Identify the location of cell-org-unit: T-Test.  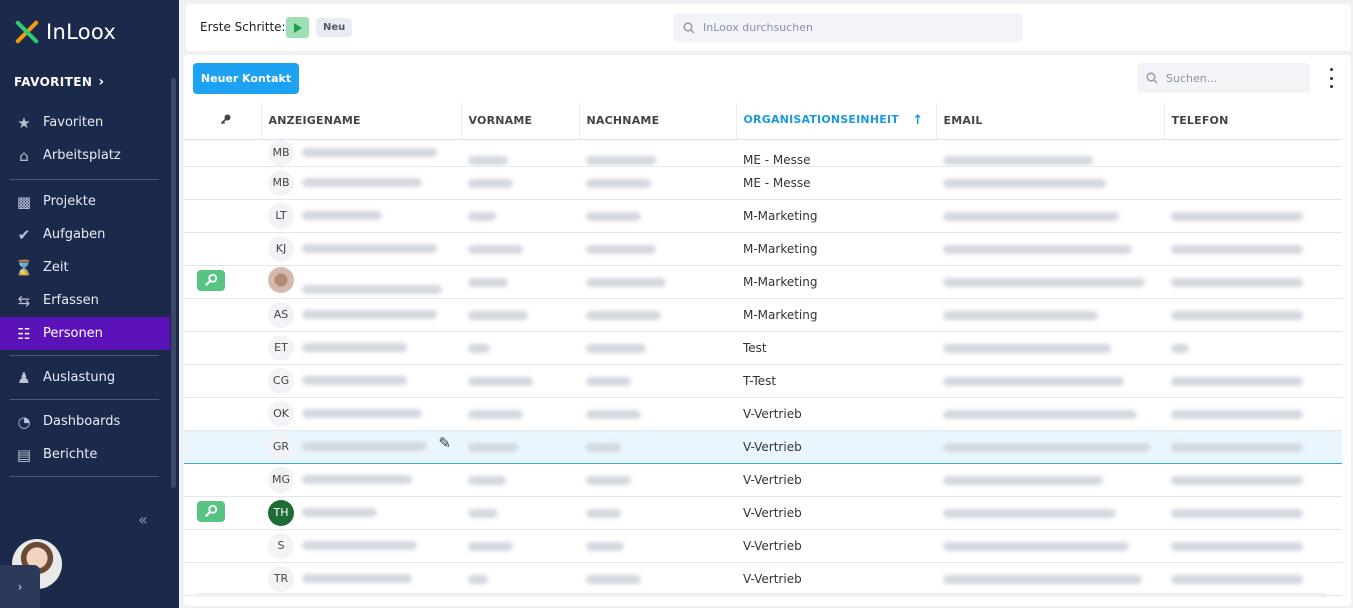
(836, 381).